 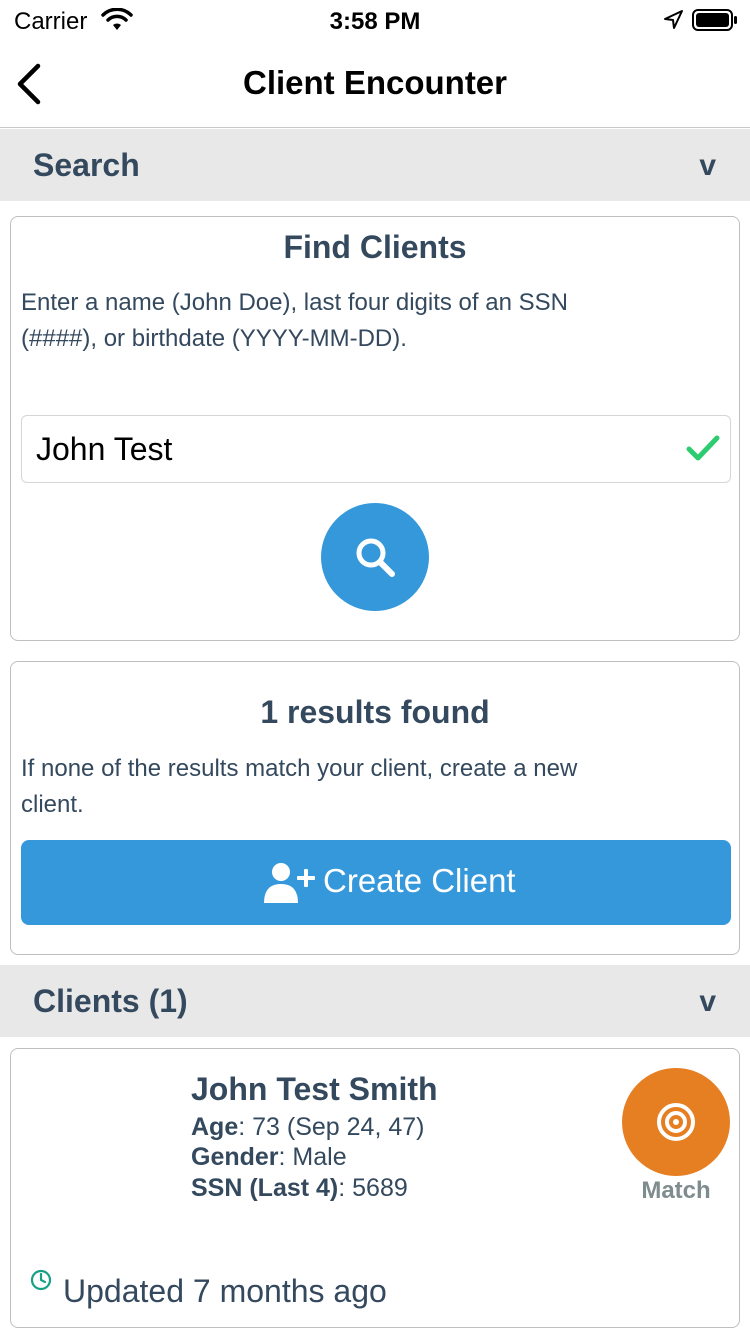 I want to click on clients-section-header: Clients (1) v, so click(x=375, y=1001).